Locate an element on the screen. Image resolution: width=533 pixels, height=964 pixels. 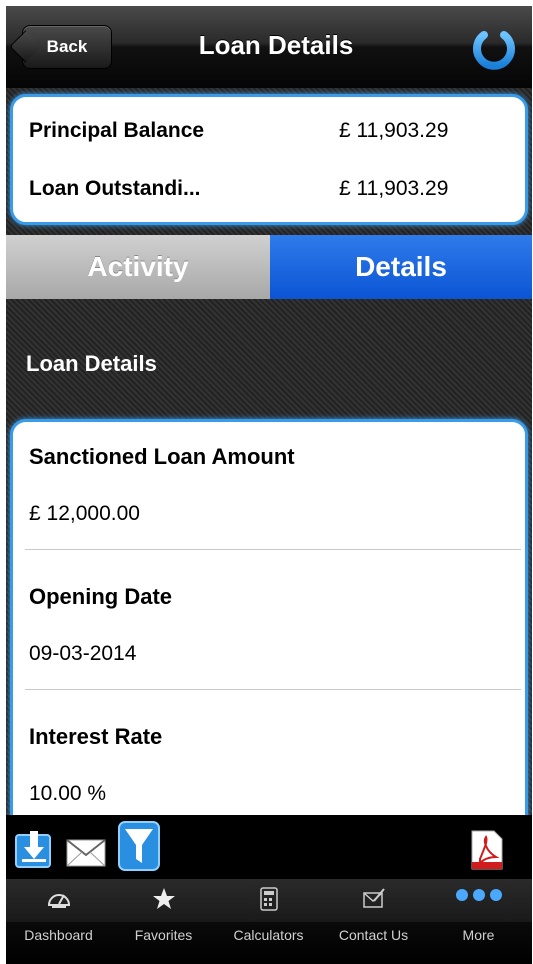
tabbar-label: Calculators is located at coordinates (268, 935).